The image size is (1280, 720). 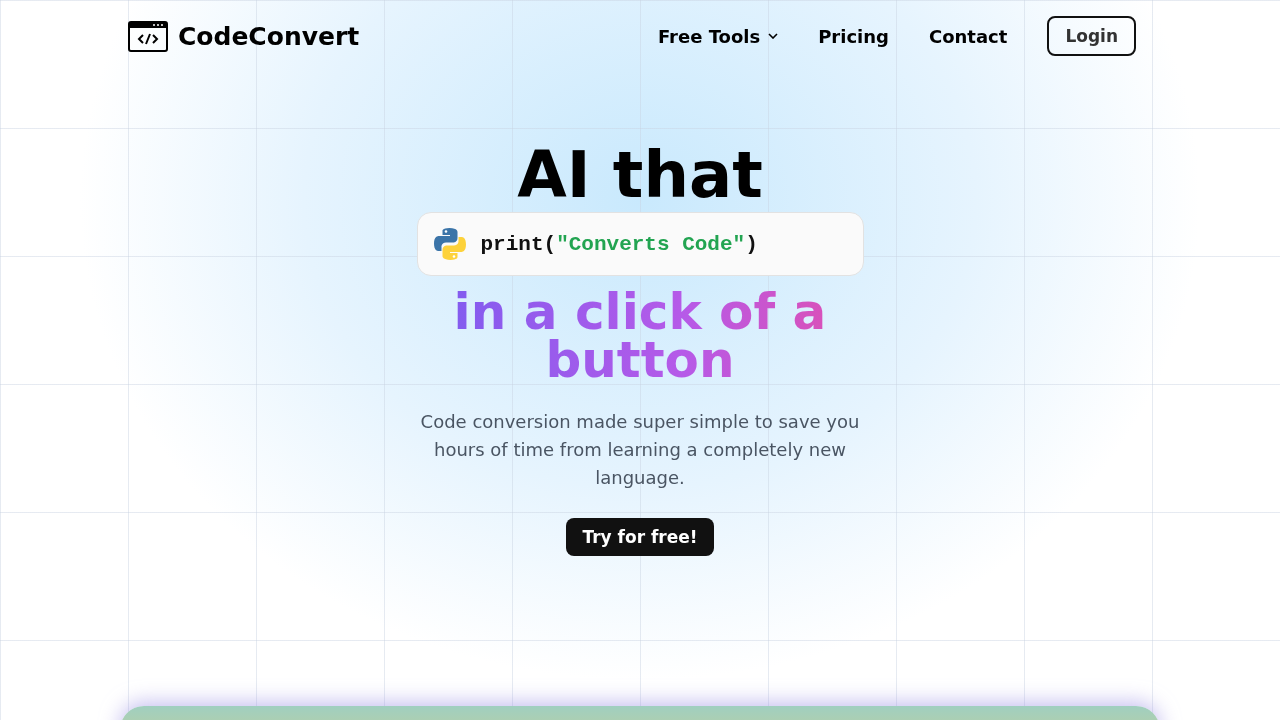 What do you see at coordinates (718, 36) in the screenshot?
I see `nav-dropdown: Free Tools` at bounding box center [718, 36].